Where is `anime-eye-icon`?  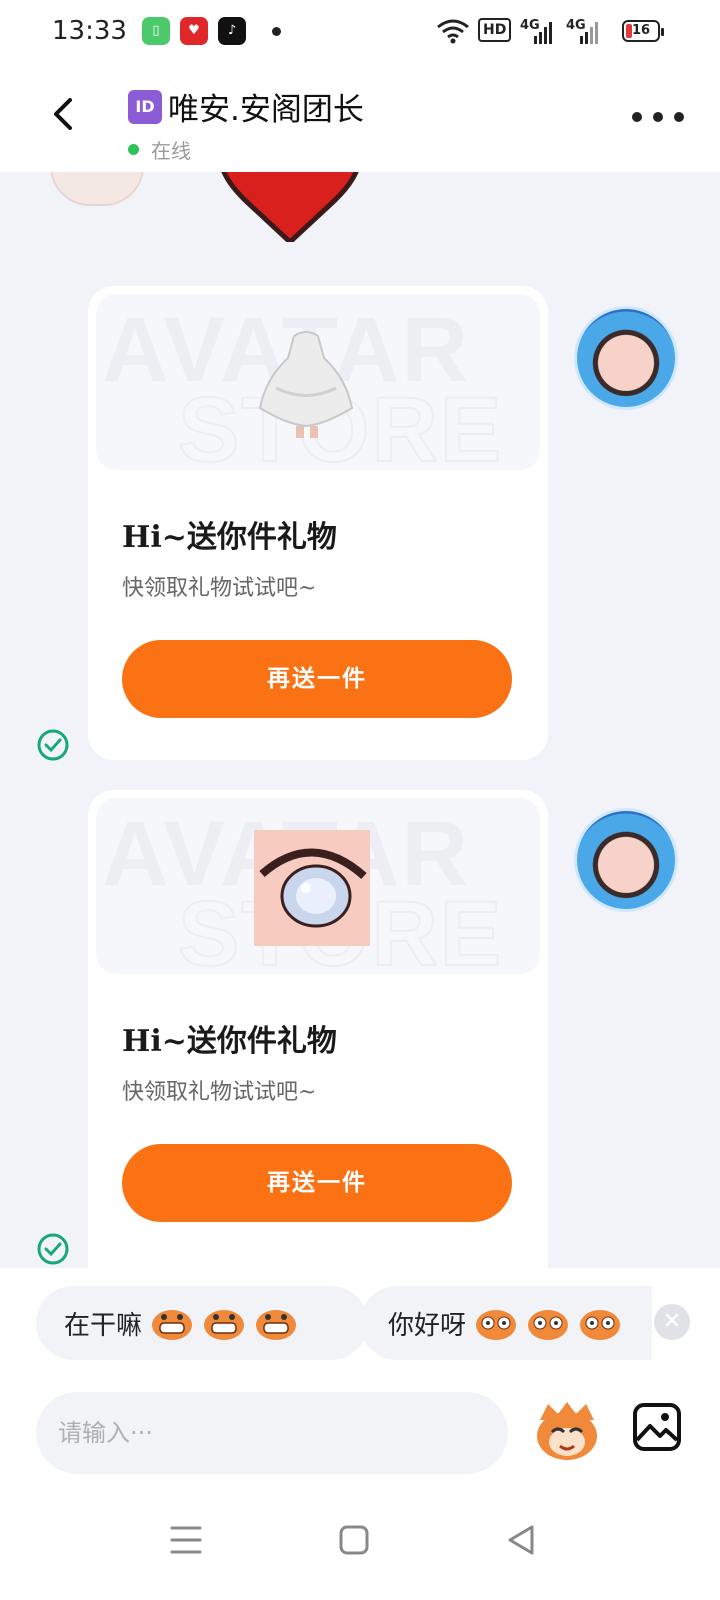 anime-eye-icon is located at coordinates (312, 888).